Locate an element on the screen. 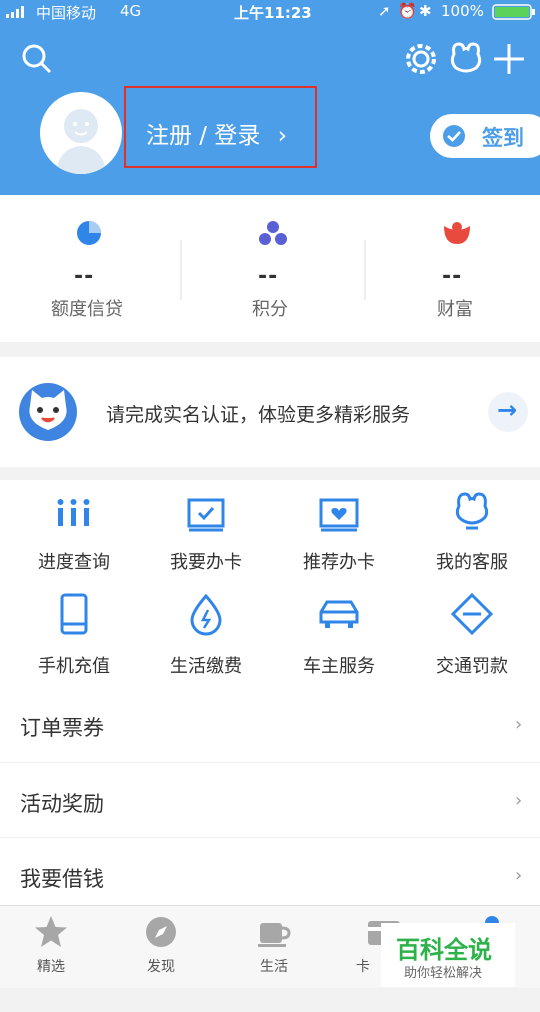 This screenshot has width=540, height=1012. utility-icon is located at coordinates (206, 614).